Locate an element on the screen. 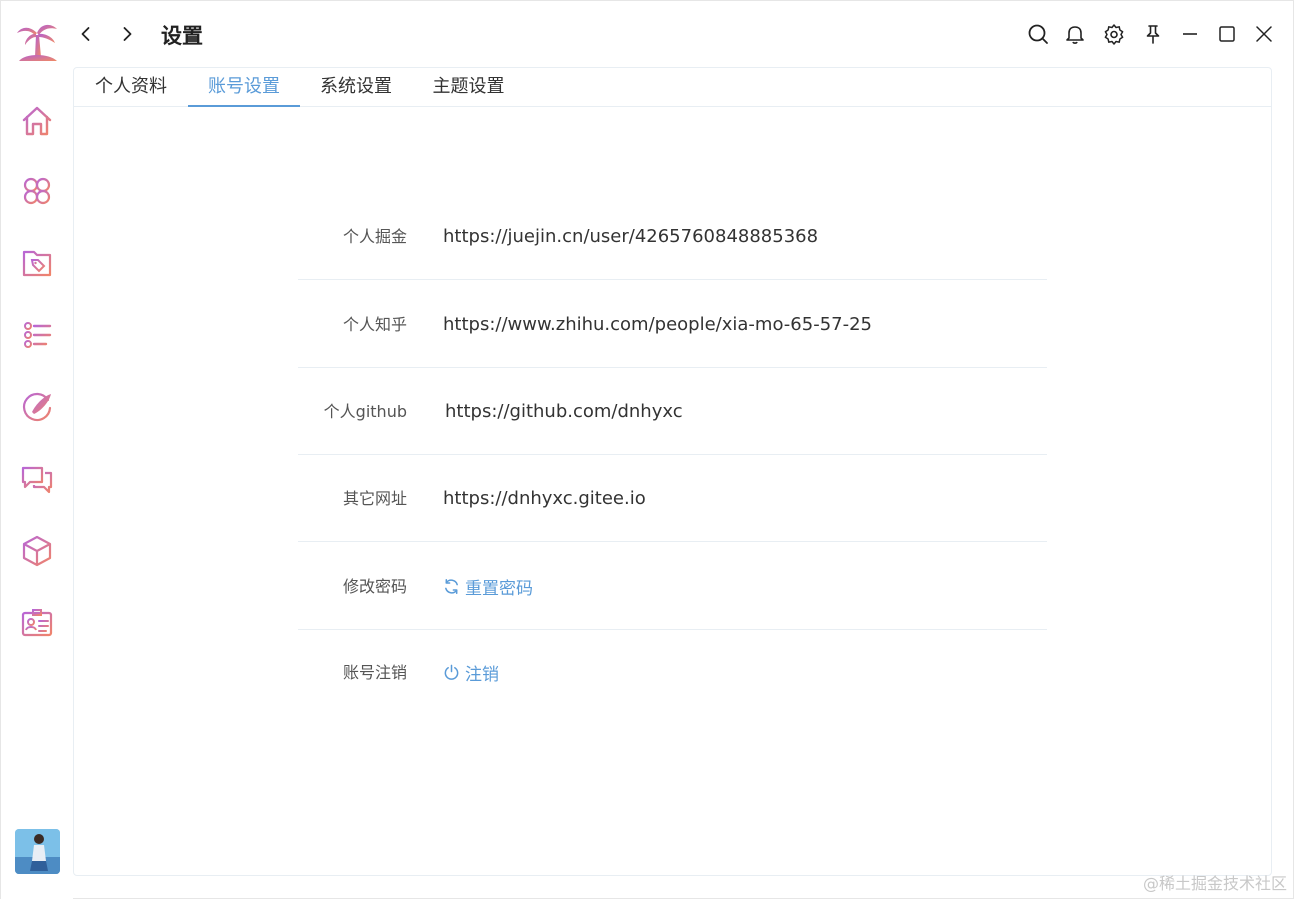 This screenshot has width=1294, height=899. chevron-left-icon is located at coordinates (85, 34).